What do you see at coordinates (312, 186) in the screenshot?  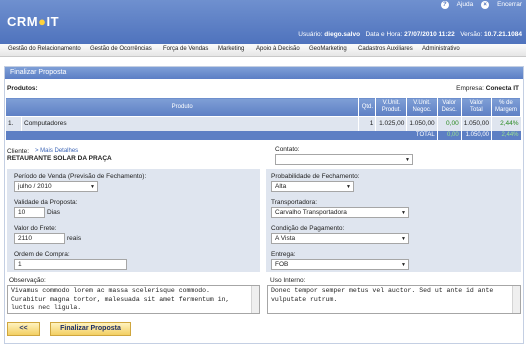 I see `closing-probability-select: Alta ▼` at bounding box center [312, 186].